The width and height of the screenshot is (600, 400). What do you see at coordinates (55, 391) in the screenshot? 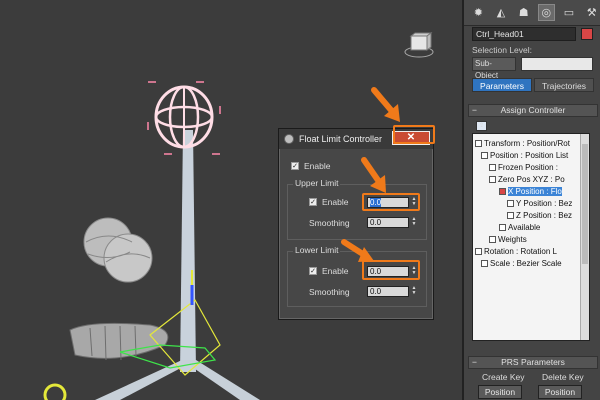
I see `ring-shape` at bounding box center [55, 391].